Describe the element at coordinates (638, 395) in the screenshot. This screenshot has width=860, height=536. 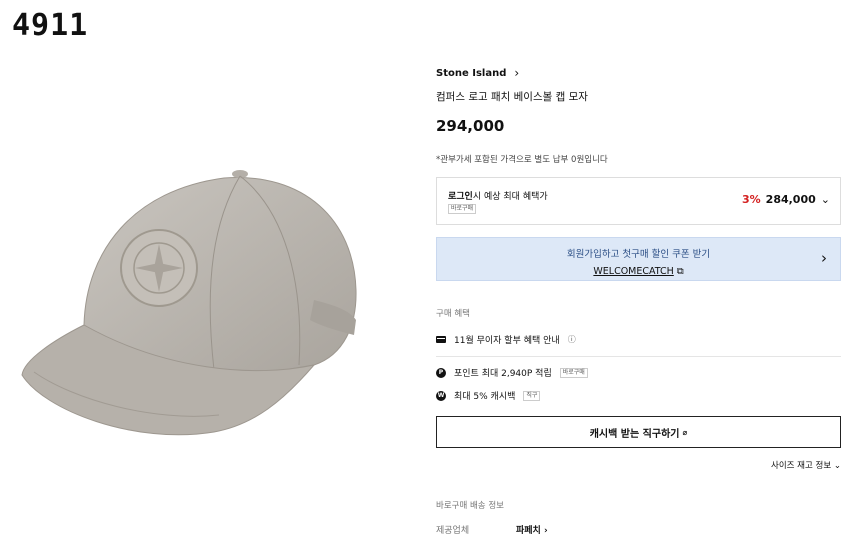
I see `cashback-item: W 최대 5% 캐시백 직구` at that location.